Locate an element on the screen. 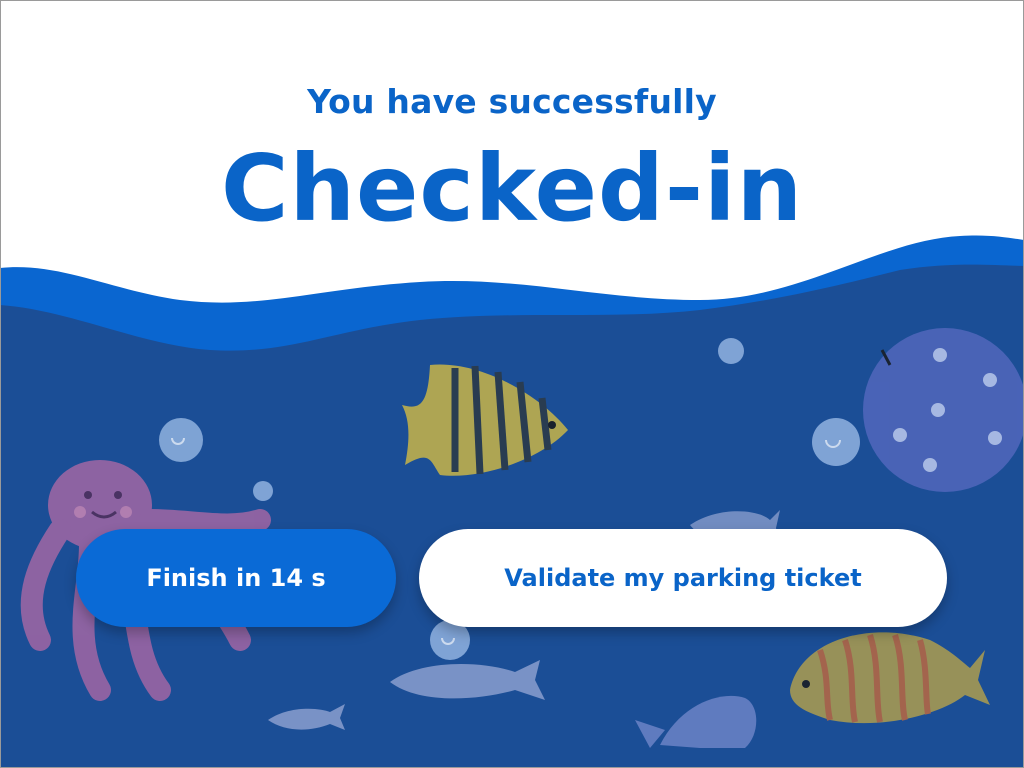 The height and width of the screenshot is (768, 1024). success-subtitle: You have successfully is located at coordinates (512, 101).